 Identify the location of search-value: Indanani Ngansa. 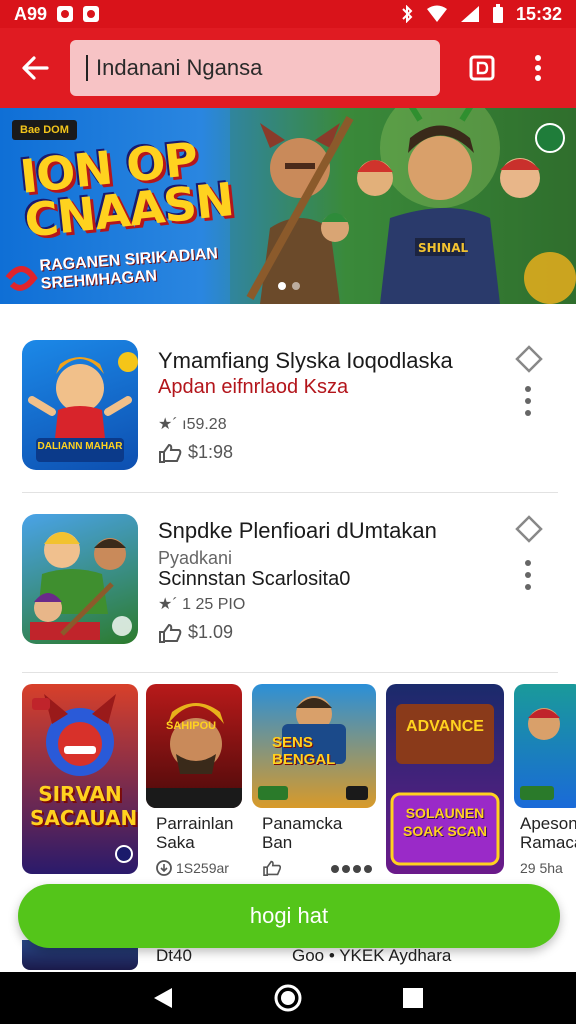
(179, 67).